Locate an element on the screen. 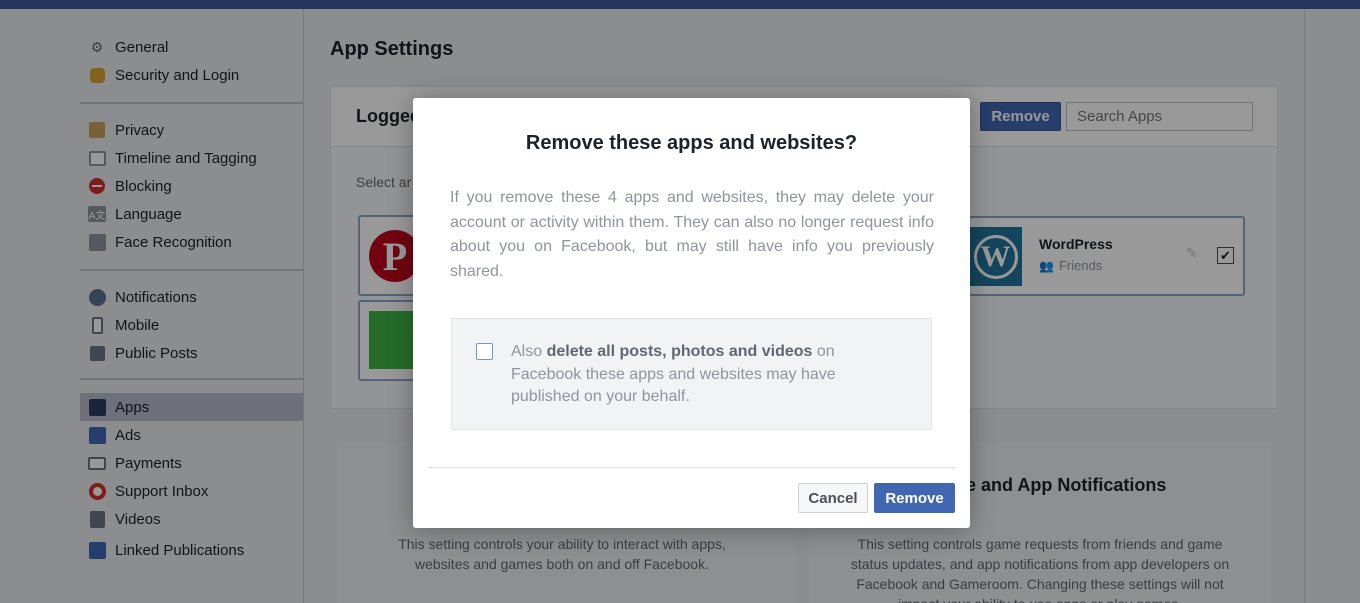 Image resolution: width=1360 pixels, height=603 pixels. dialog-divider is located at coordinates (691, 467).